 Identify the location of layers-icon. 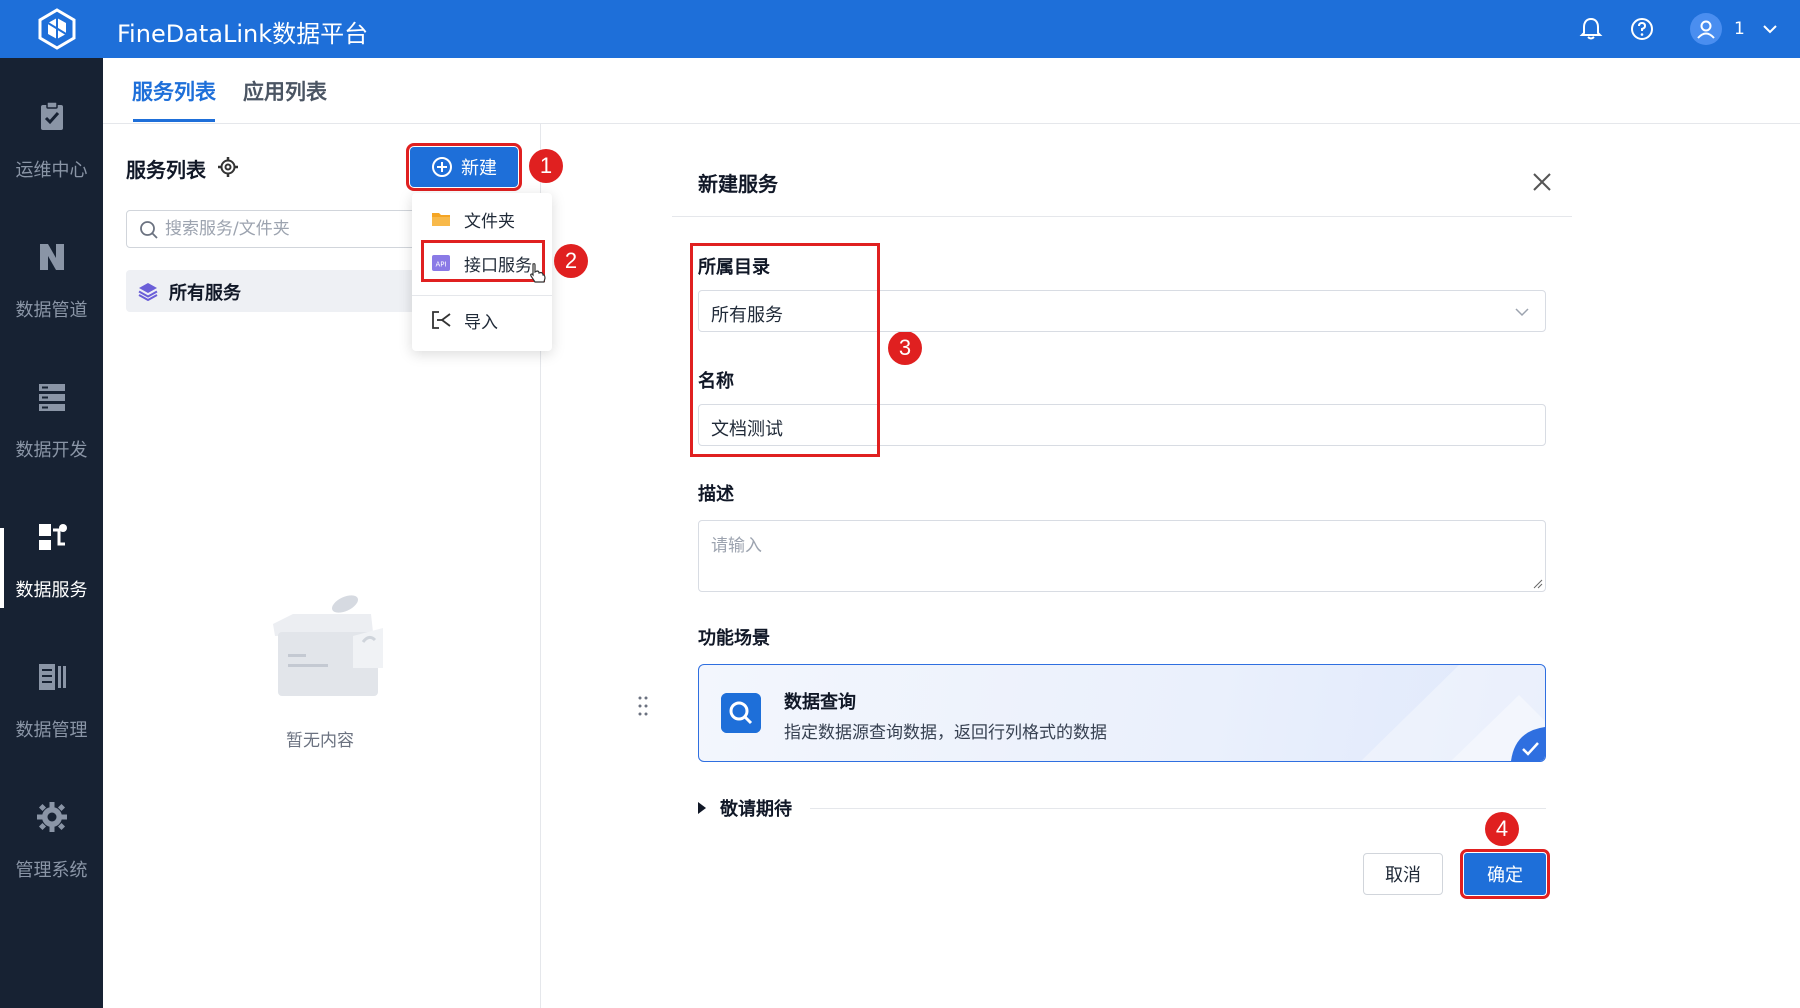
(148, 292).